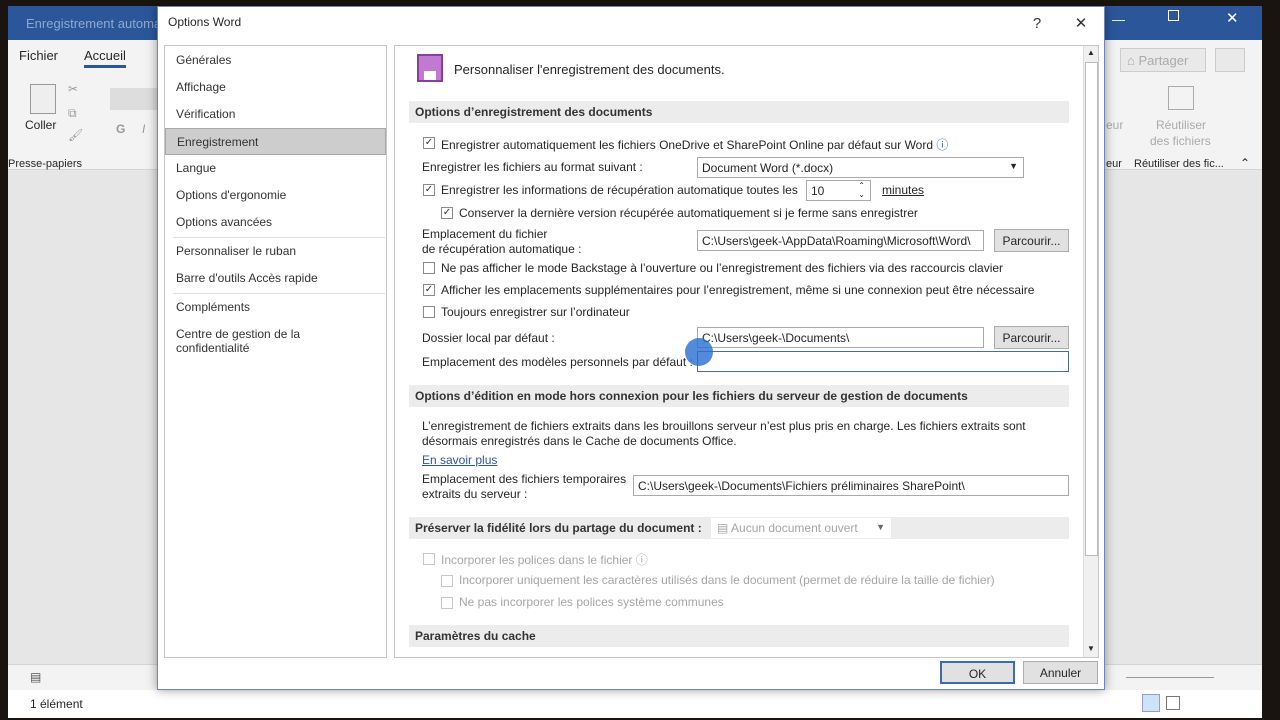  Describe the element at coordinates (447, 213) in the screenshot. I see `keep-last-checkbox: ✓` at that location.